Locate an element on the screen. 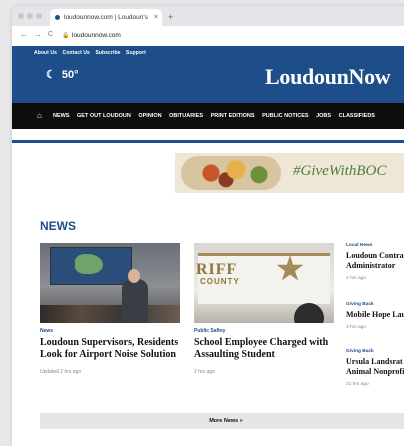 This screenshot has width=404, height=446. top-links: About Us Contact Us Subscribe Support is located at coordinates (92, 53).